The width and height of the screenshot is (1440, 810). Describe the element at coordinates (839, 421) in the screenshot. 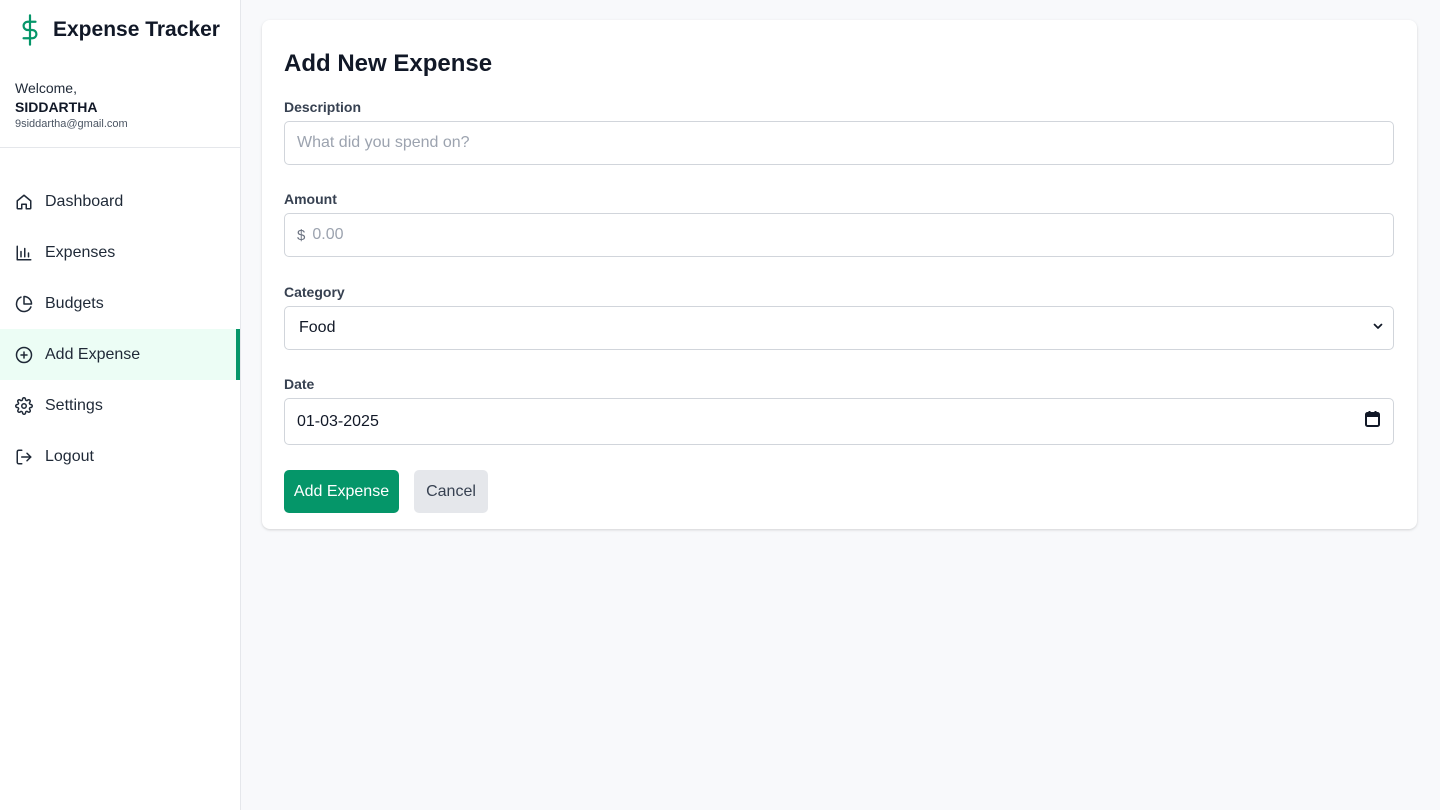

I see `date-input: 01-03-2025` at that location.